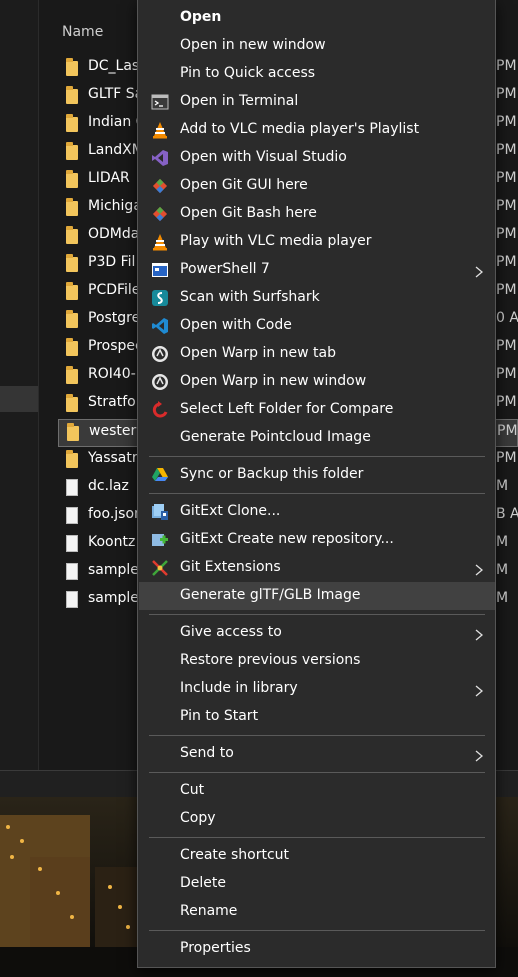 This screenshot has height=977, width=518. Describe the element at coordinates (276, 241) in the screenshot. I see `menu-item-label: Play with VLC media player` at that location.